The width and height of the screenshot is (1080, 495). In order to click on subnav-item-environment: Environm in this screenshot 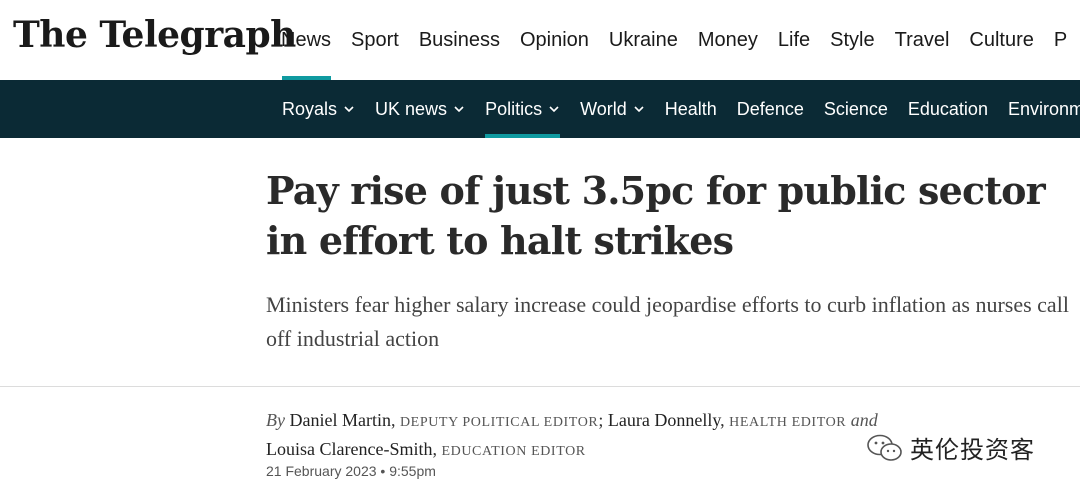, I will do `click(1039, 109)`.